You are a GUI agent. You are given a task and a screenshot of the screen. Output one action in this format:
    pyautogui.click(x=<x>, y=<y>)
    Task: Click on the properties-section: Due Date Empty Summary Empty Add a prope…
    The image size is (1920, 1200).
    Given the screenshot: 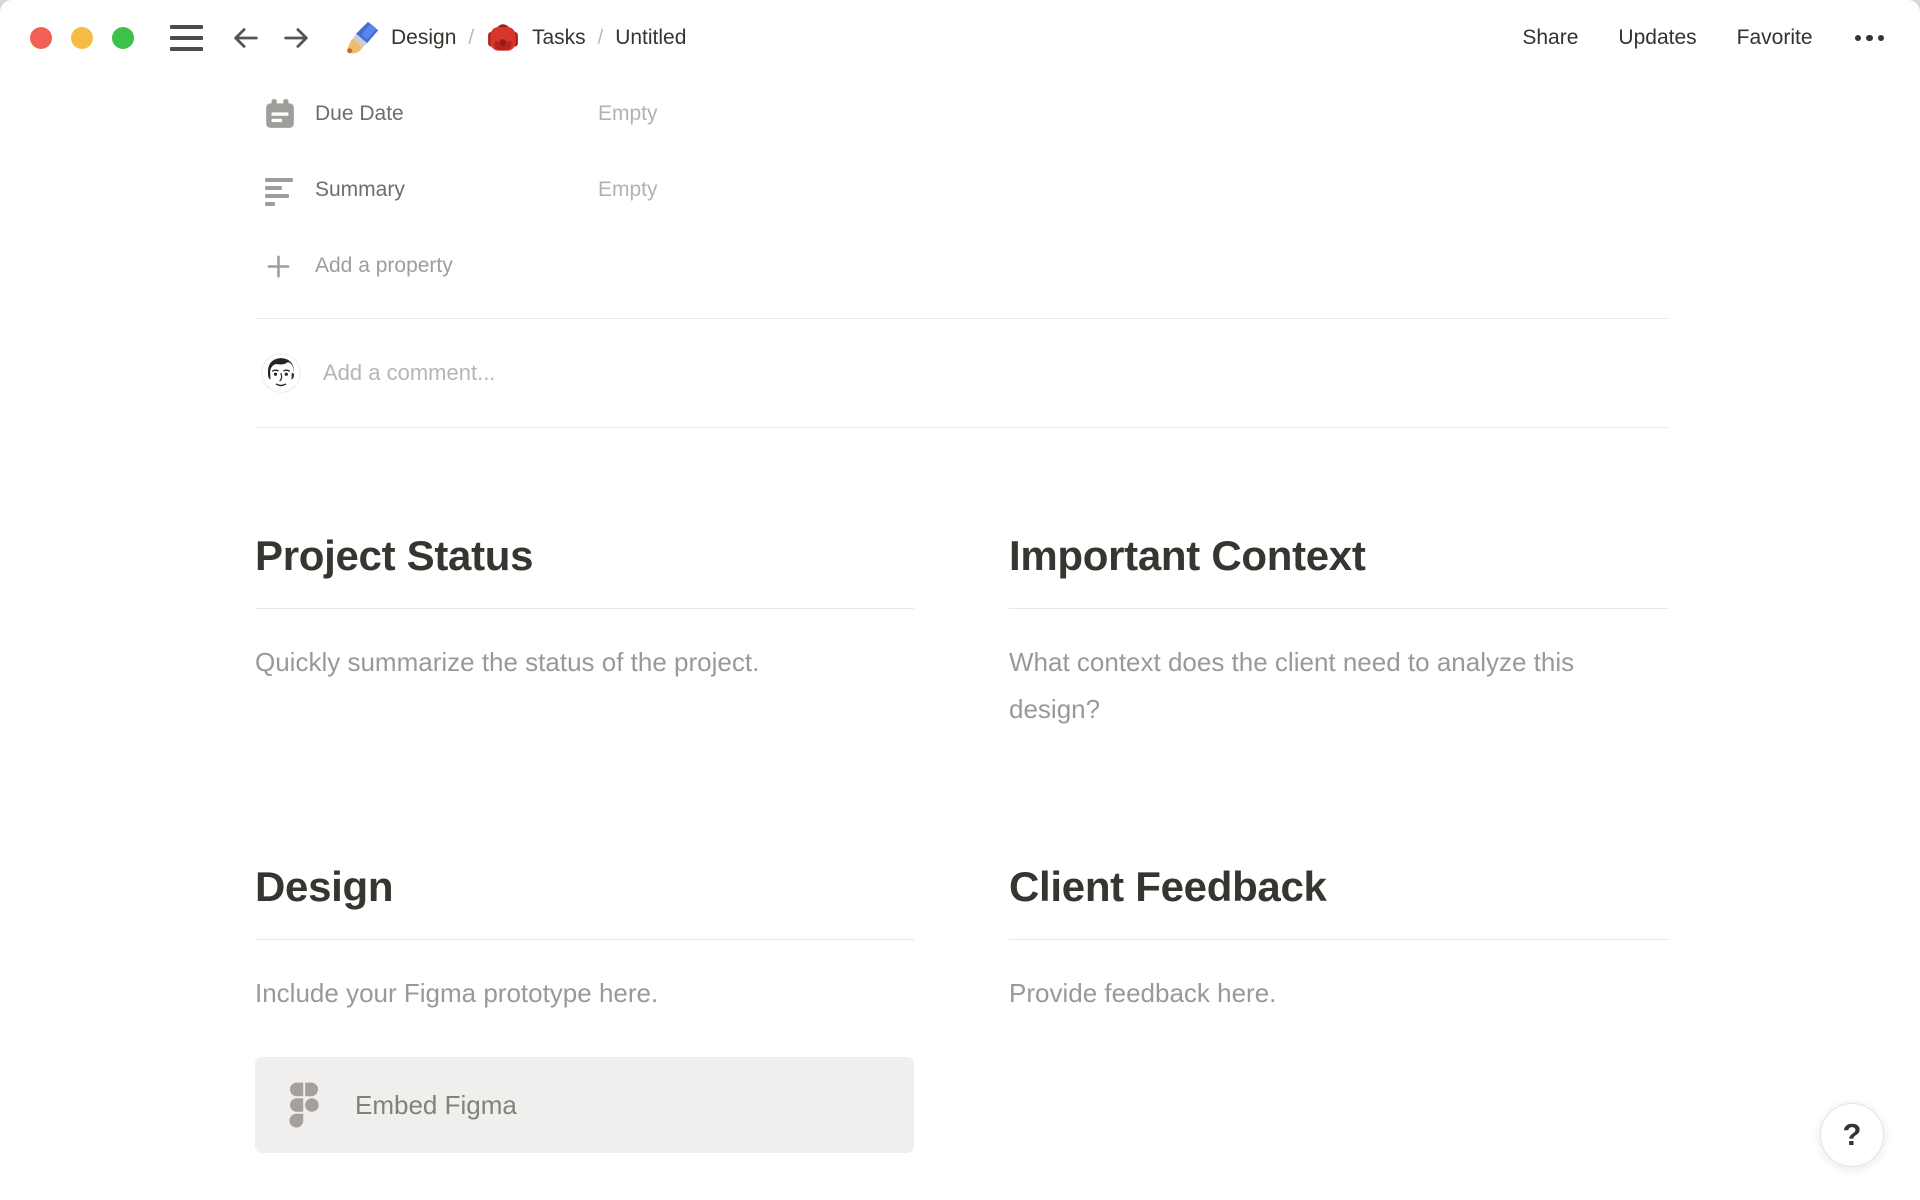 What is the action you would take?
    pyautogui.click(x=961, y=190)
    